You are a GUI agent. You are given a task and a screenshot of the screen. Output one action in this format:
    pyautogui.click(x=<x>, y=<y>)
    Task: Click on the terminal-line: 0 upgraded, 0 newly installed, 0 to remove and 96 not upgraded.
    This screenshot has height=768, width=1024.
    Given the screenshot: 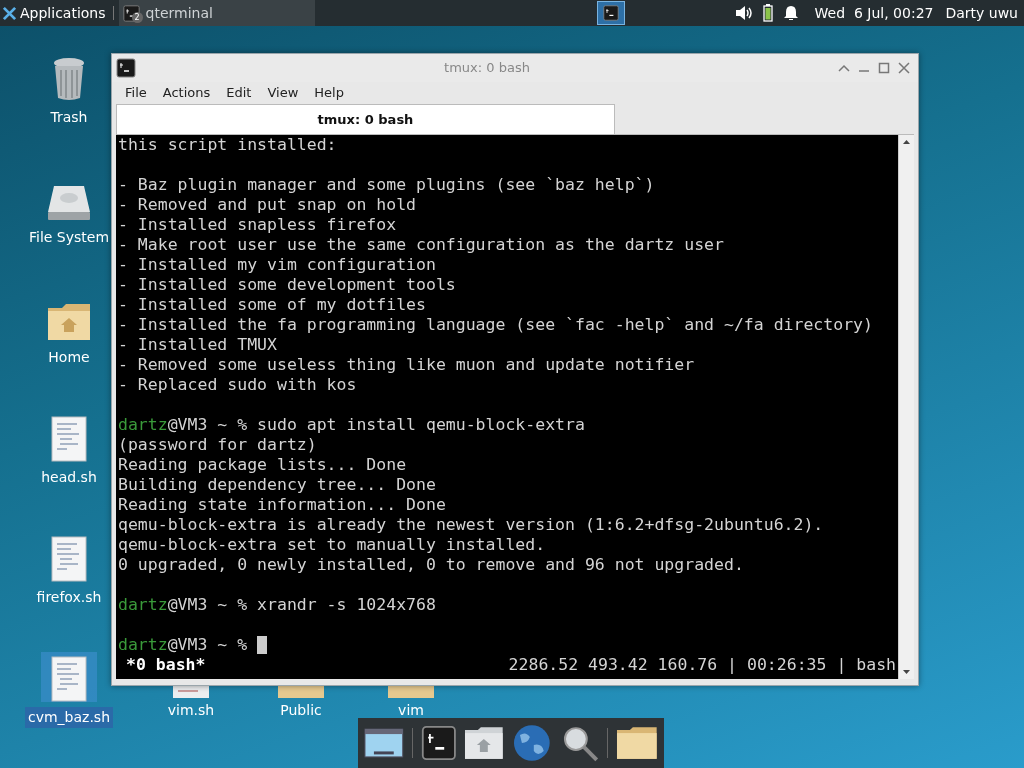 What is the action you would take?
    pyautogui.click(x=431, y=565)
    